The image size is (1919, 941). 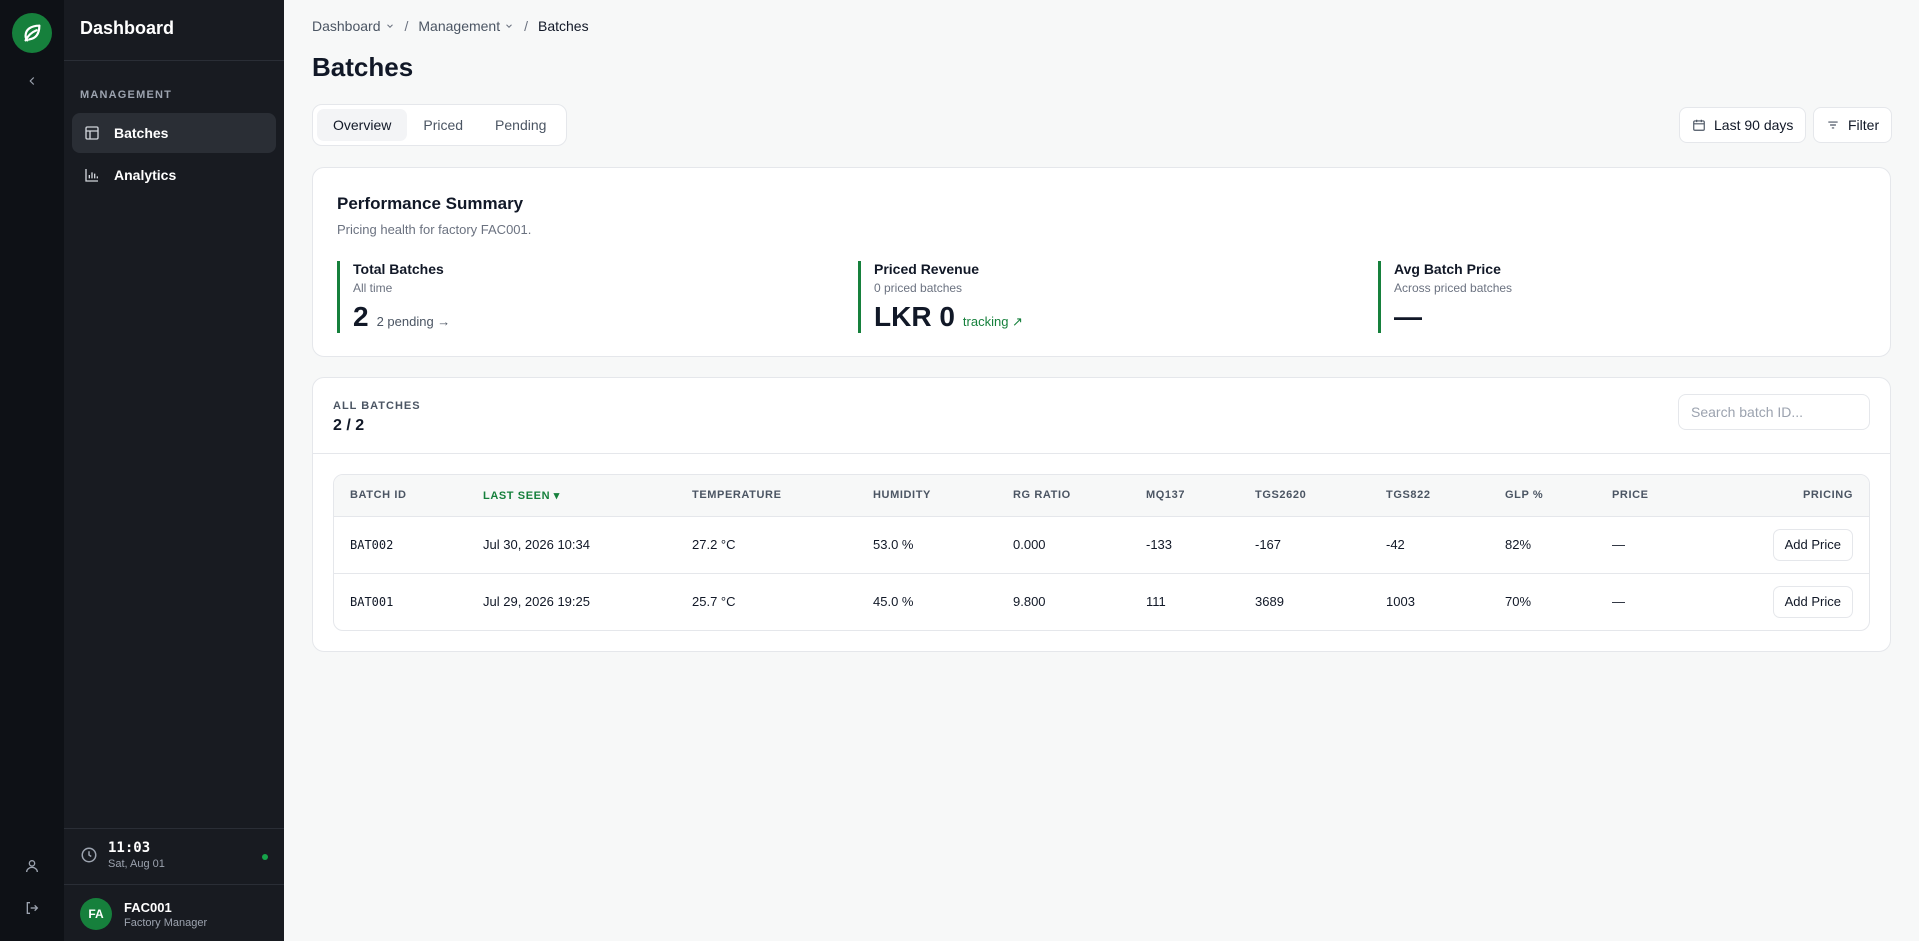 What do you see at coordinates (520, 125) in the screenshot?
I see `tab-pending: Pending` at bounding box center [520, 125].